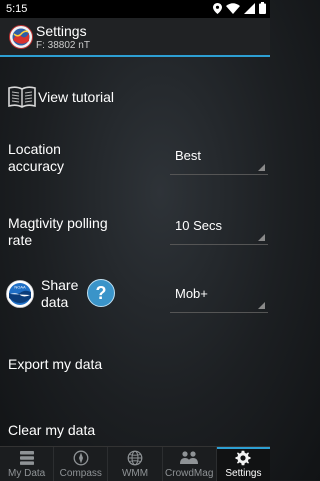 This screenshot has width=320, height=481. What do you see at coordinates (61, 31) in the screenshot?
I see `page-title: Settings` at bounding box center [61, 31].